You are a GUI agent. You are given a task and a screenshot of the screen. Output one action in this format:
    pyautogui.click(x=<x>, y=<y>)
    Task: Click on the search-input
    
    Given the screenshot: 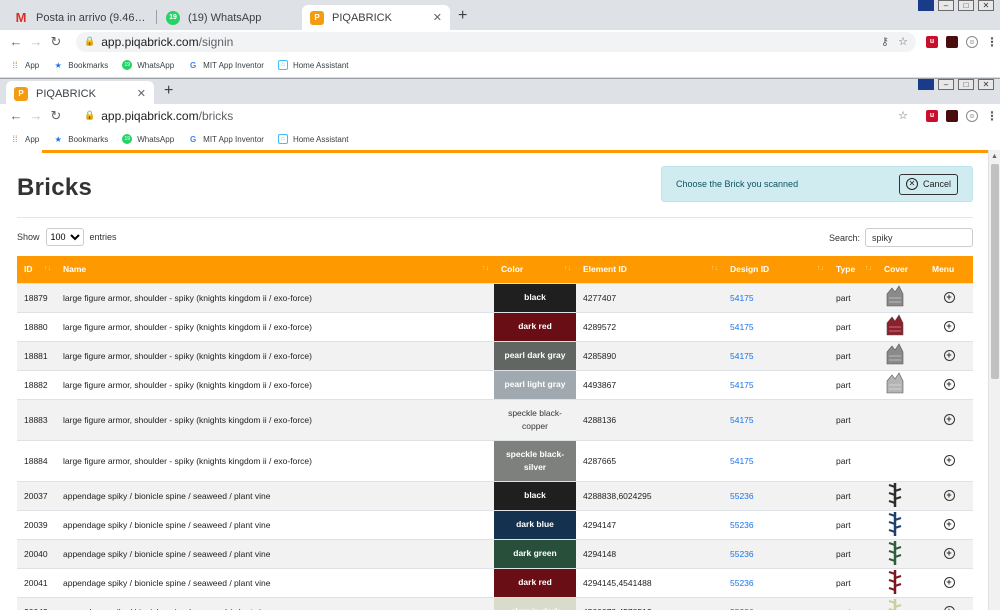 What is the action you would take?
    pyautogui.click(x=919, y=237)
    